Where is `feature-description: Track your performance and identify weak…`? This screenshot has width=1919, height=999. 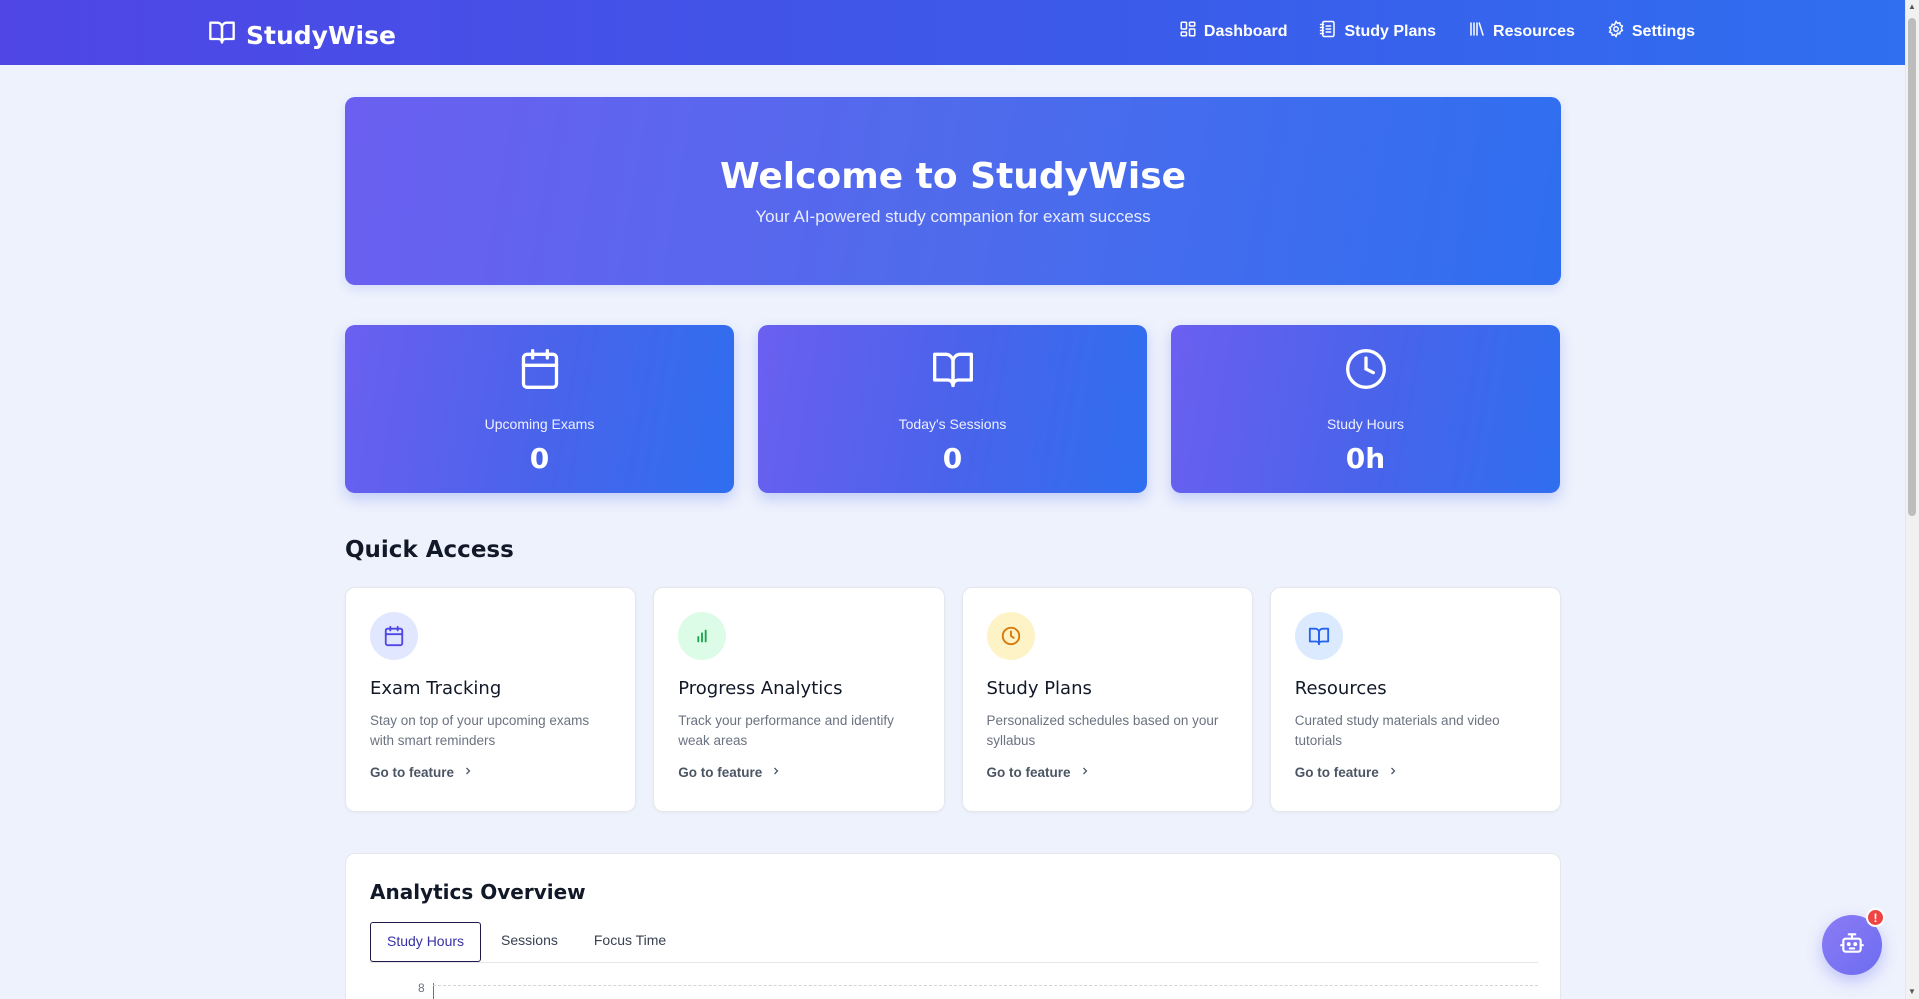
feature-description: Track your performance and identify weak… is located at coordinates (786, 730).